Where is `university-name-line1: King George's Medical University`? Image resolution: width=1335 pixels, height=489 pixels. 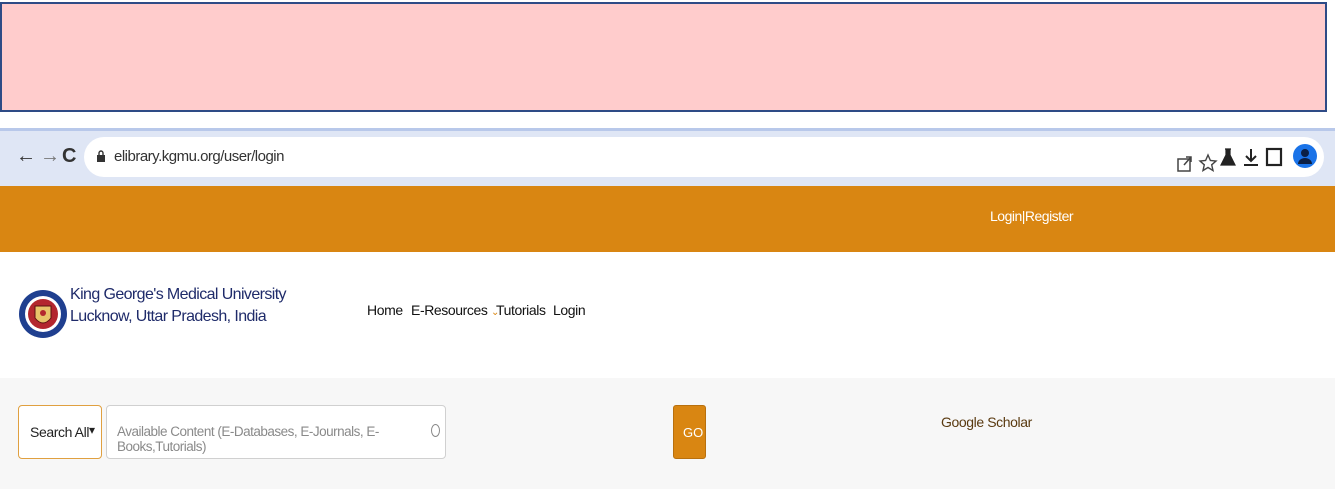
university-name-line1: King George's Medical University is located at coordinates (178, 294).